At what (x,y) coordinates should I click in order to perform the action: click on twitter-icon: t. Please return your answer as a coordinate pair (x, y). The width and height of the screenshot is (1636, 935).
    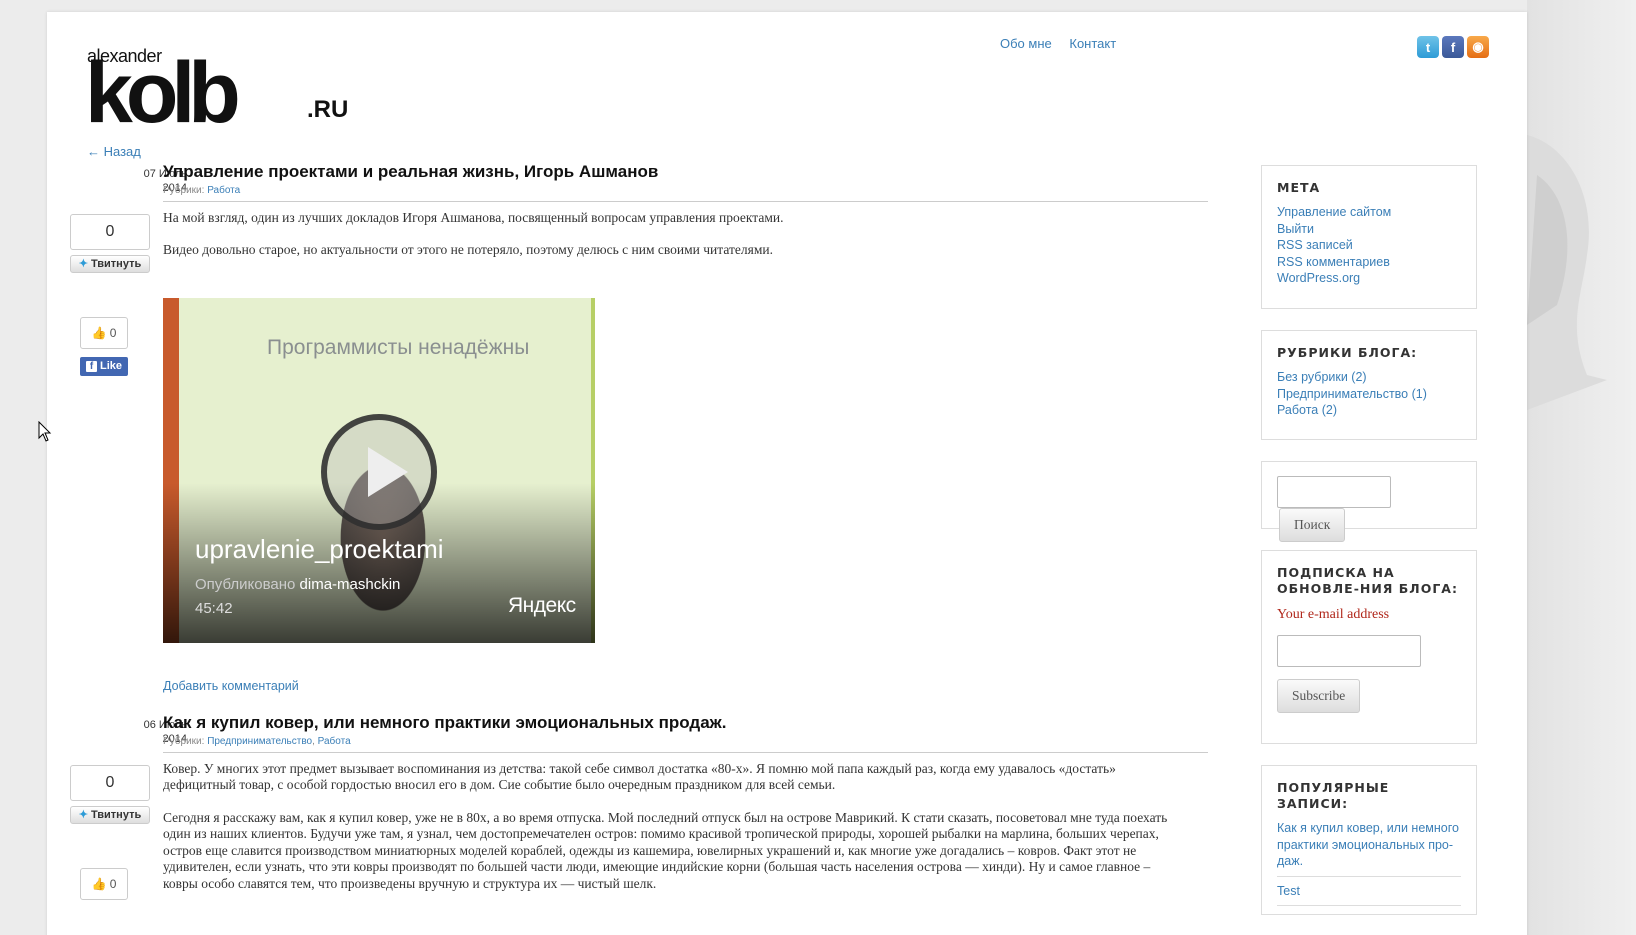
    Looking at the image, I should click on (1428, 47).